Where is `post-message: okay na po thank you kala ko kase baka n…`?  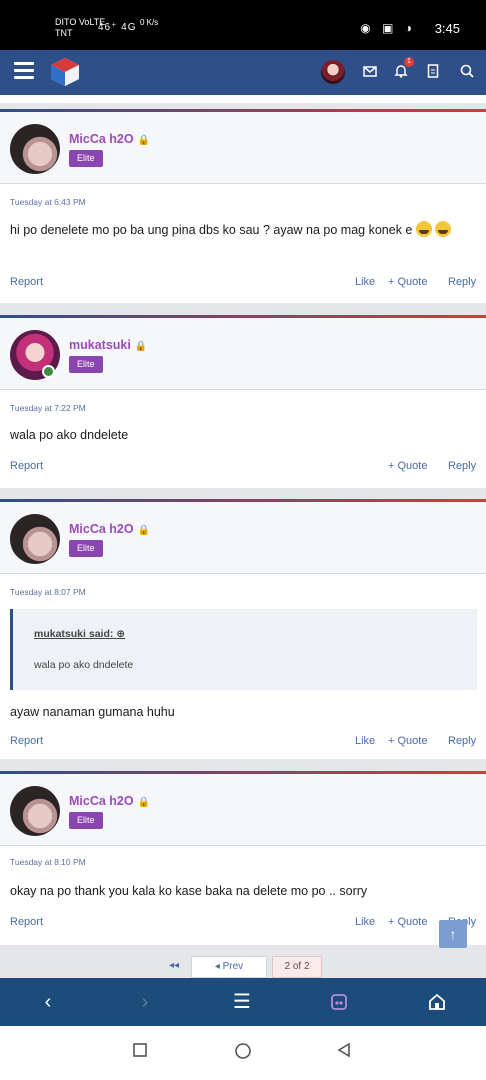
post-message: okay na po thank you kala ko kase baka n… is located at coordinates (189, 891).